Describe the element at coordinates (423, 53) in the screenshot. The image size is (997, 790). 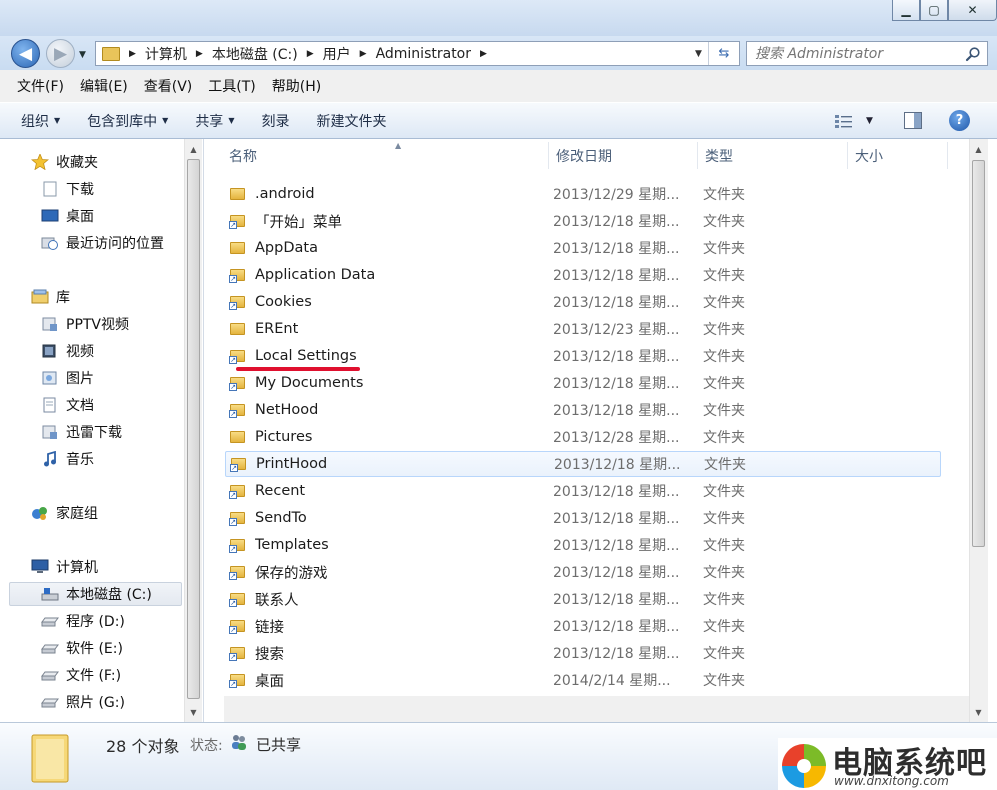
I see `breadcrumb-administrator: Administrator` at that location.